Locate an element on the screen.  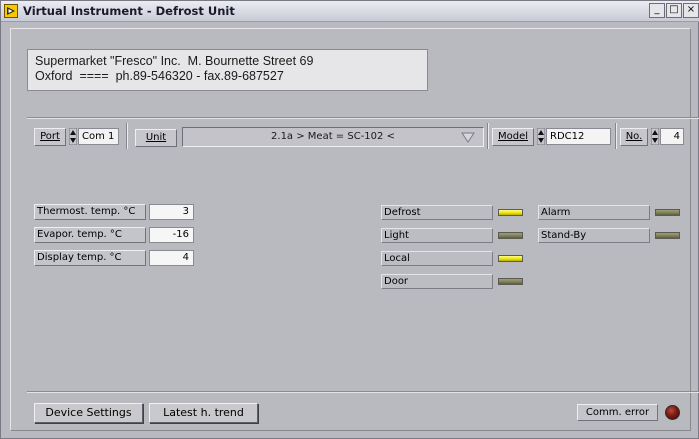
number-value-field: 4 is located at coordinates (672, 136).